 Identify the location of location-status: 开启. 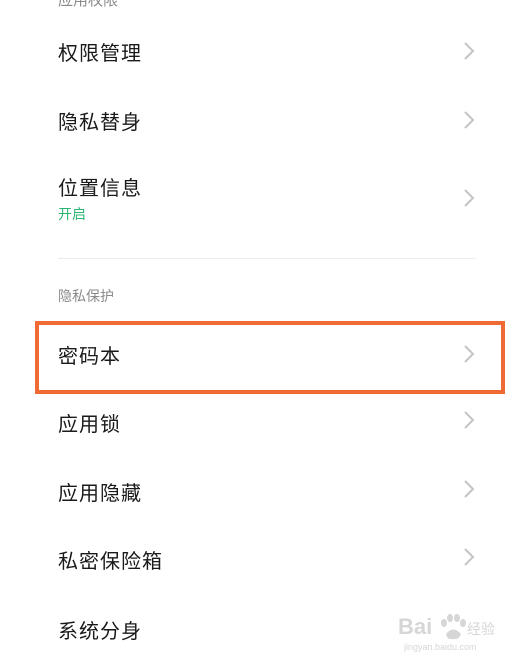
(72, 215).